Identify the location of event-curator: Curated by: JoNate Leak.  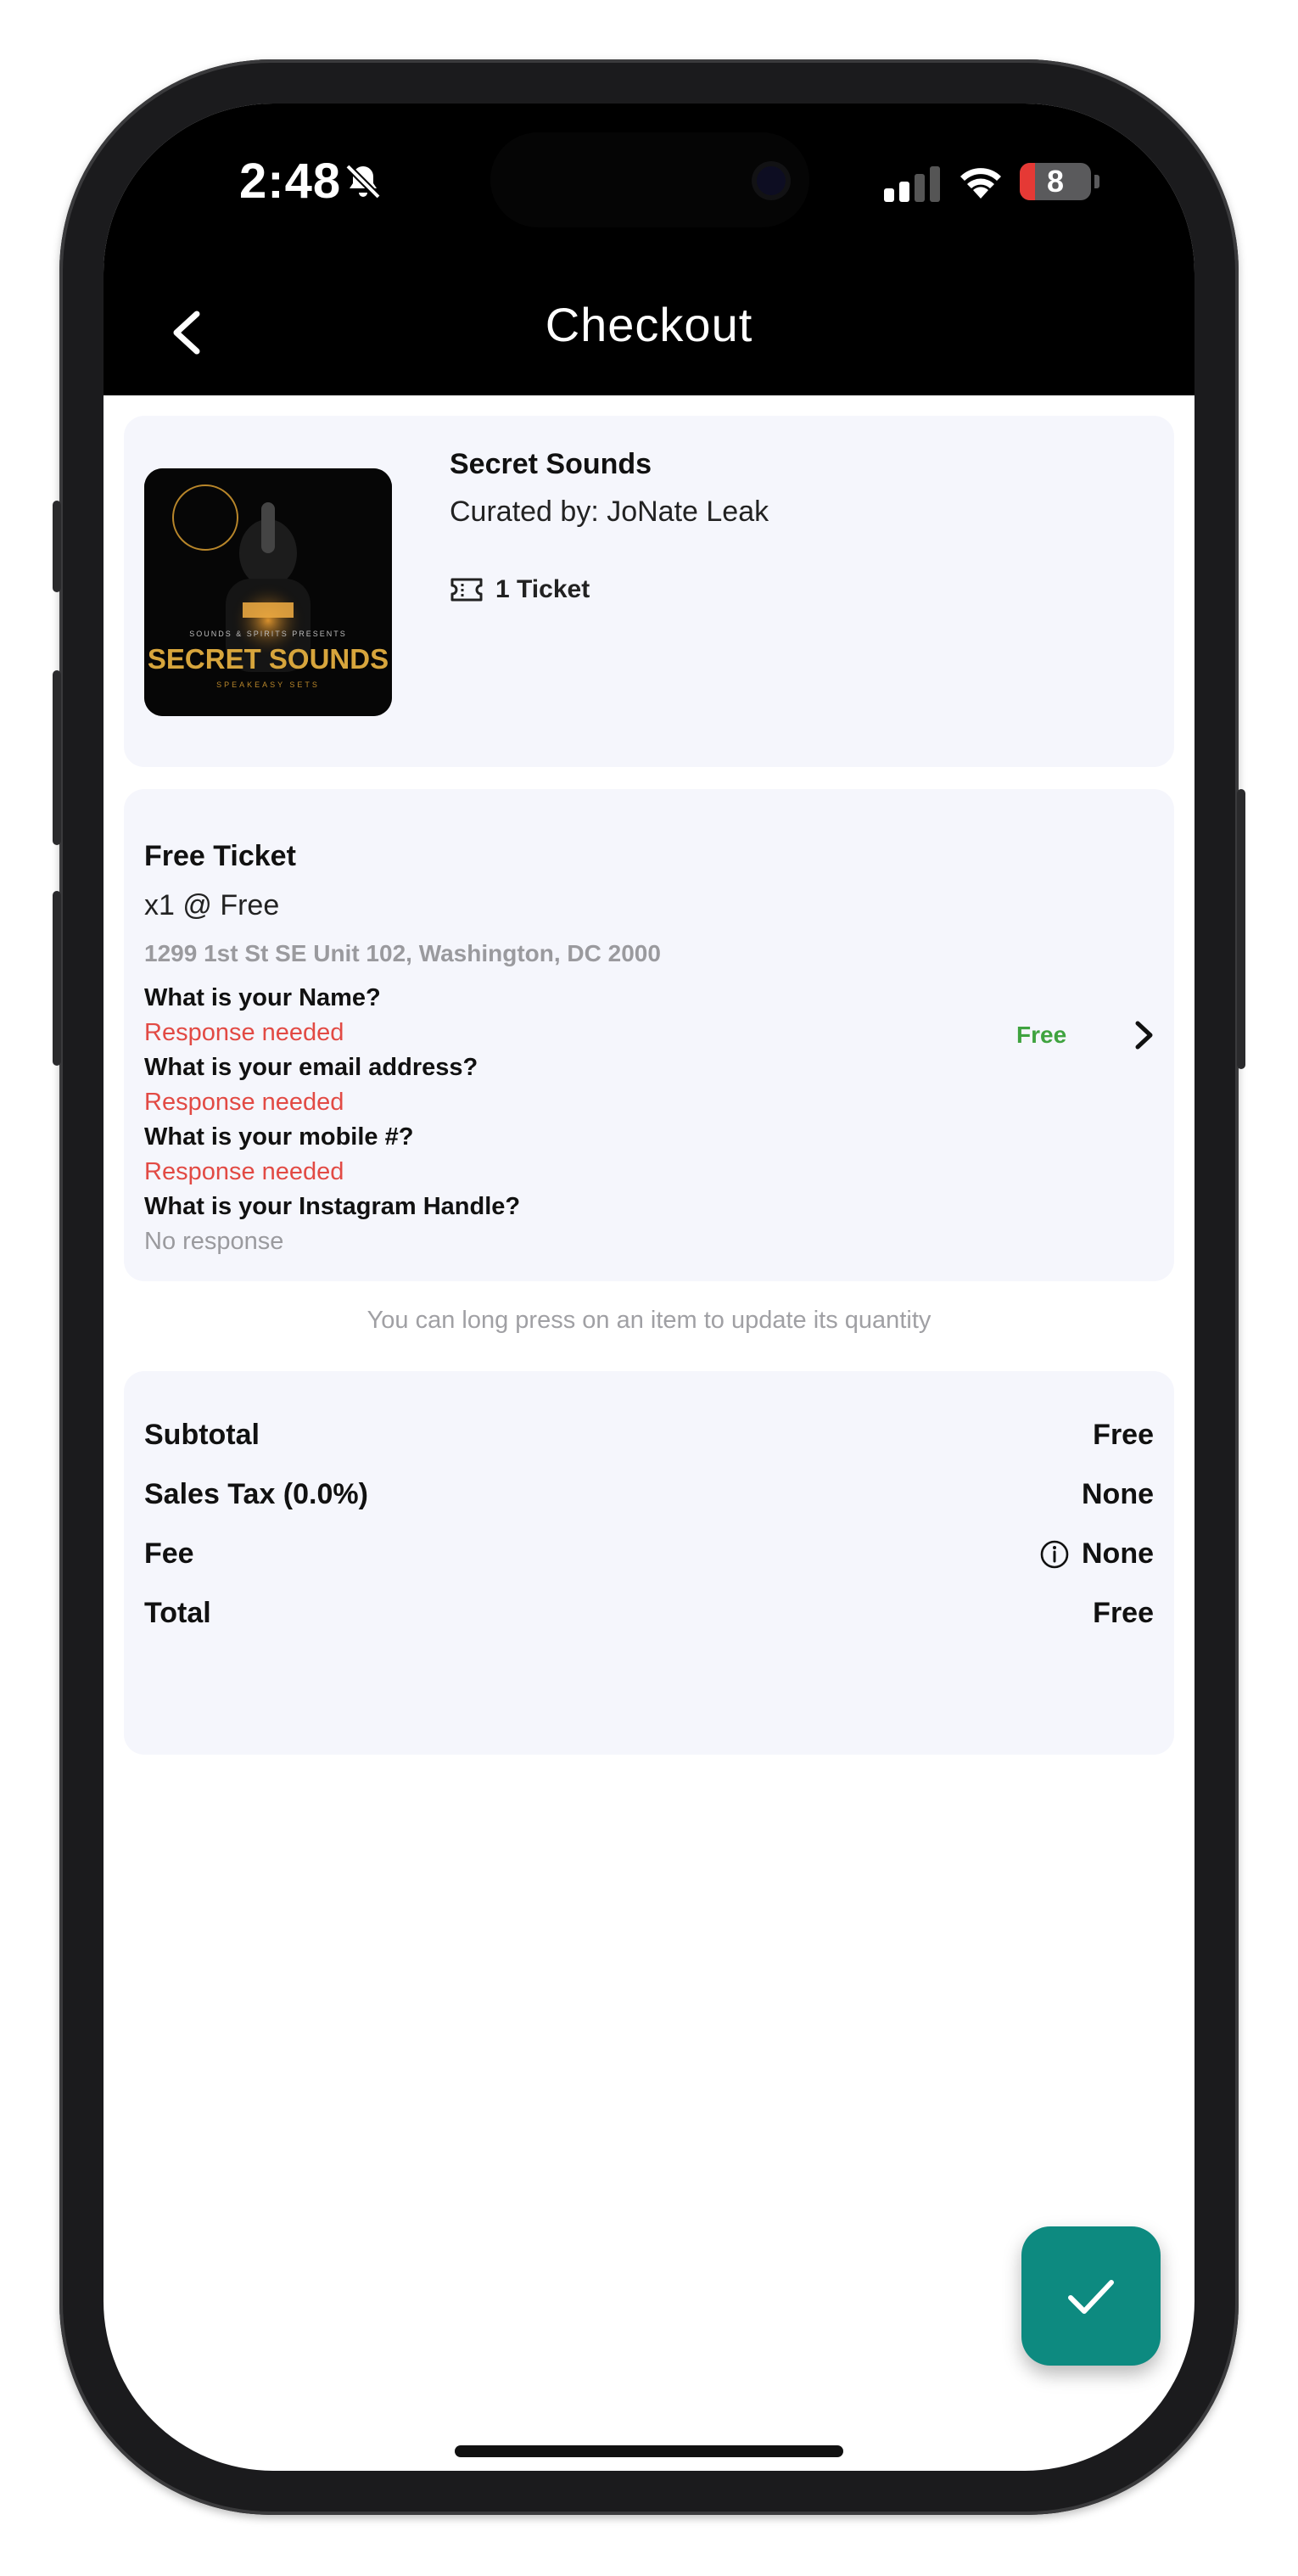
(609, 512).